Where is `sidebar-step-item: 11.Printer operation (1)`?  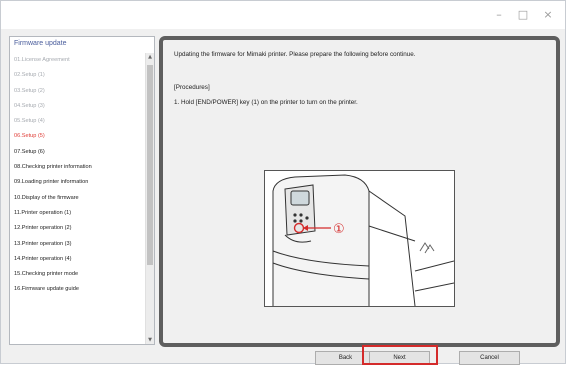 sidebar-step-item: 11.Printer operation (1) is located at coordinates (78, 213).